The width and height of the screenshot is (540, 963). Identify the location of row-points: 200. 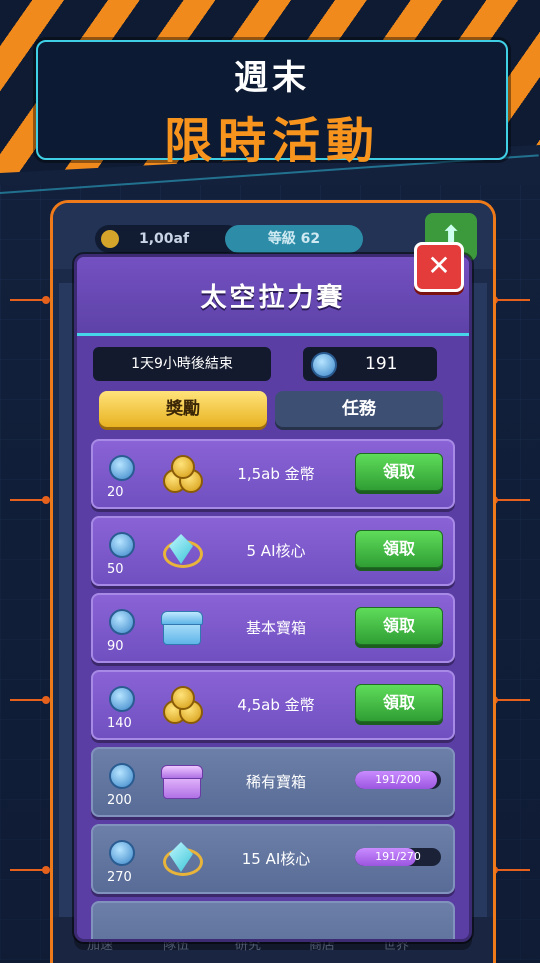
(119, 800).